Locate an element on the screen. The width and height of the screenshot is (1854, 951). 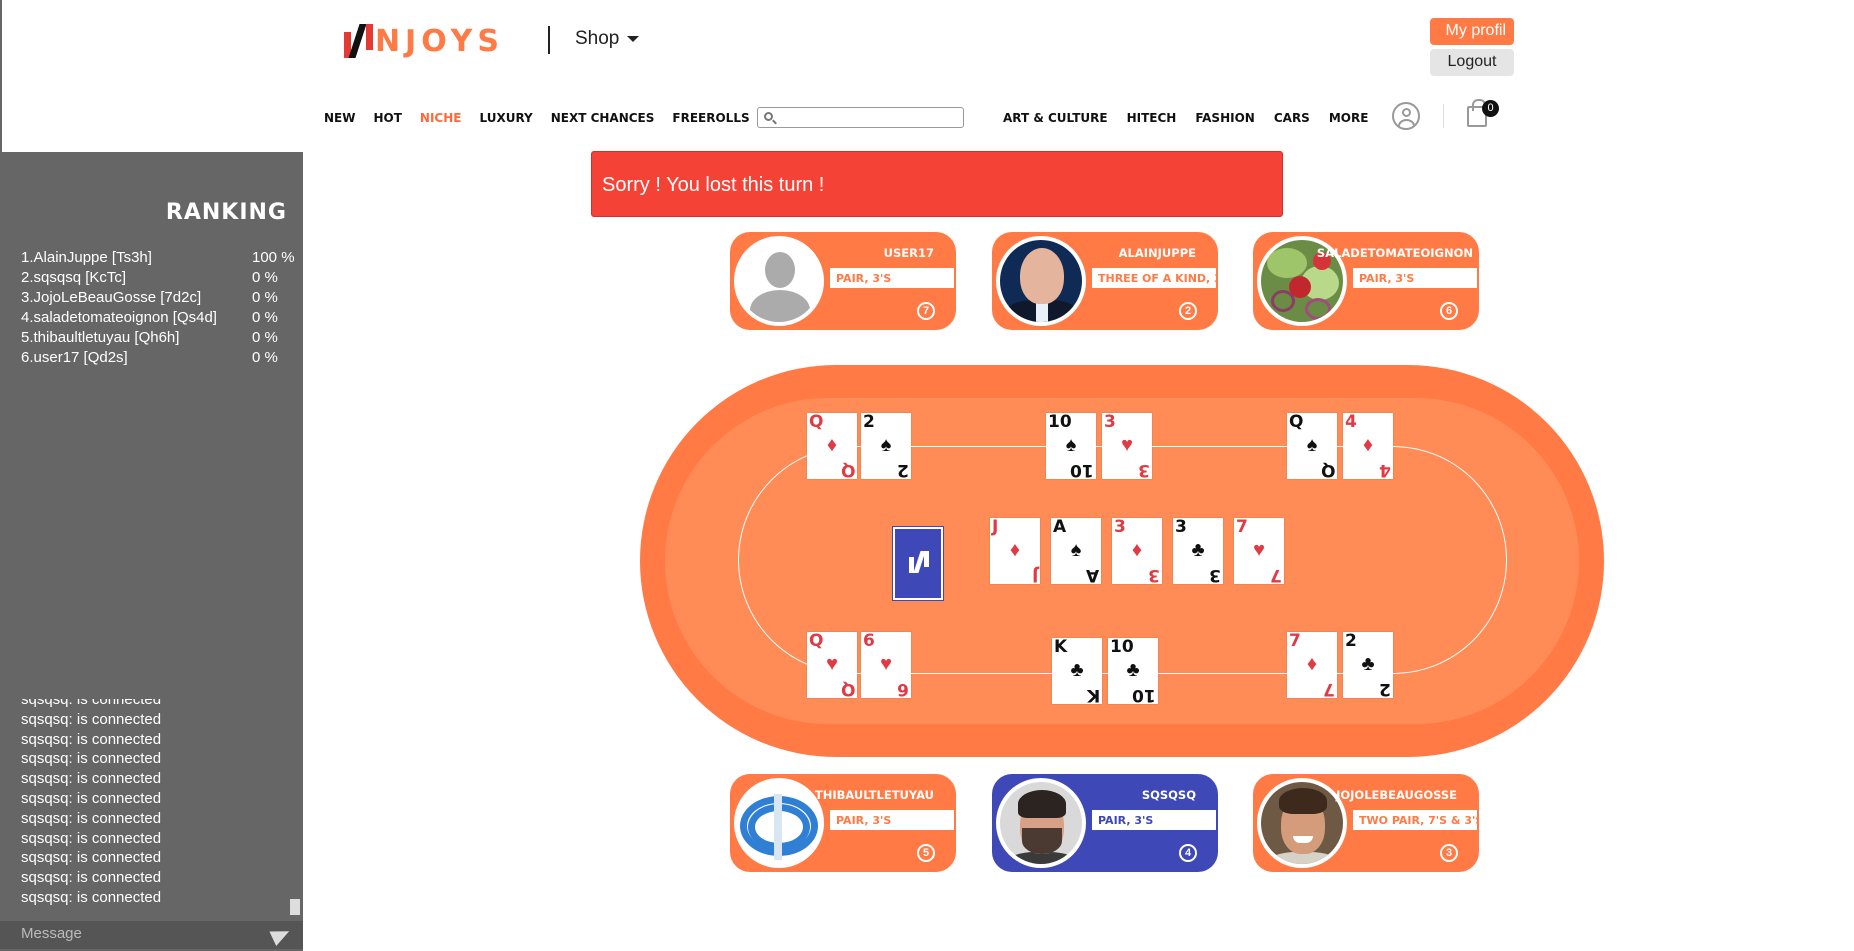
nav-item-freerolls: FREEROLLS is located at coordinates (710, 118).